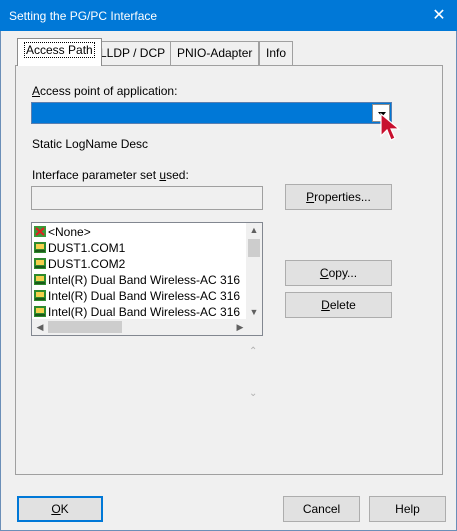  What do you see at coordinates (253, 351) in the screenshot?
I see `scroll-up-icon: ⌃` at bounding box center [253, 351].